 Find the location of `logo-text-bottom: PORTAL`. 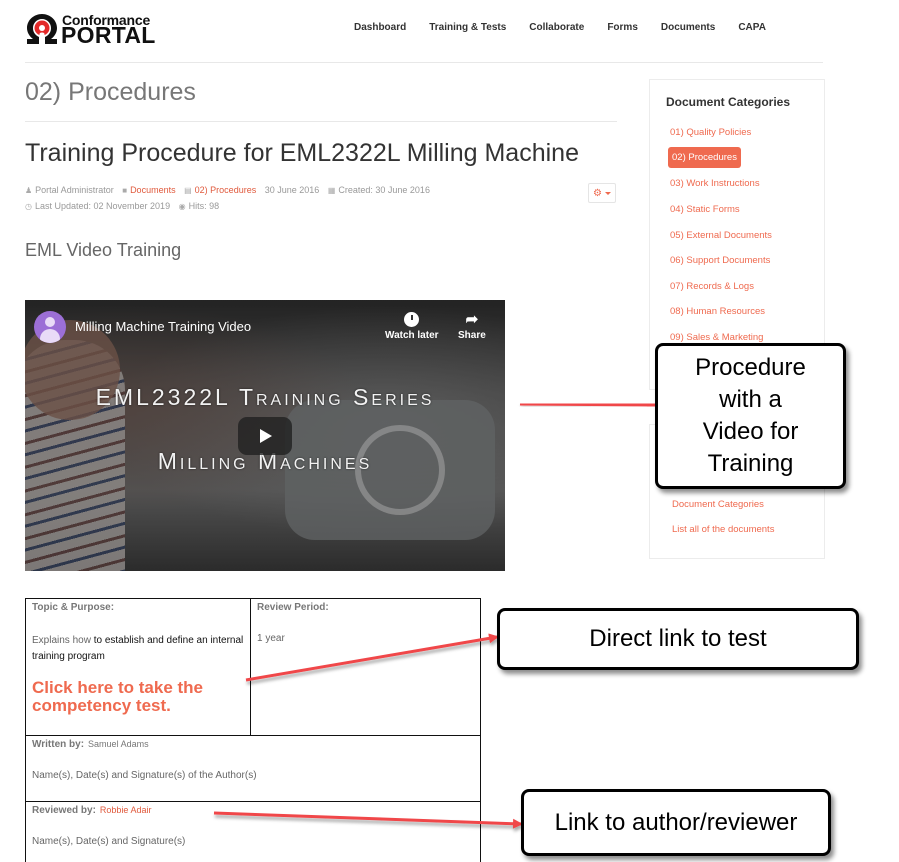

logo-text-bottom: PORTAL is located at coordinates (108, 35).